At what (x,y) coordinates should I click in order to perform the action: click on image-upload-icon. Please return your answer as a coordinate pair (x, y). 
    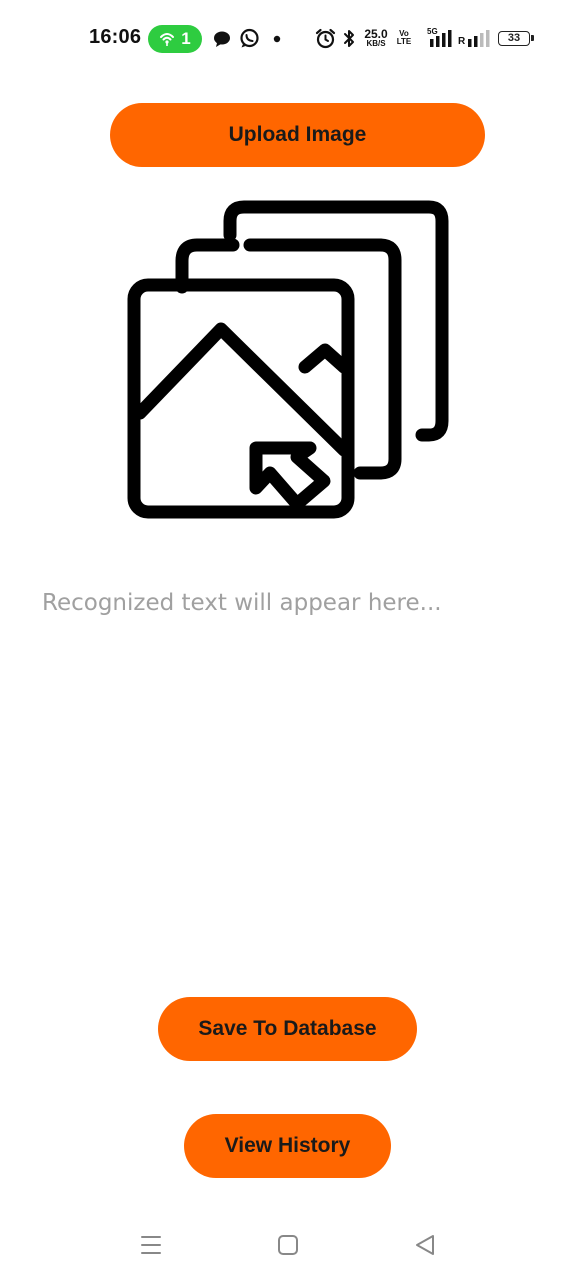
    Looking at the image, I should click on (288, 359).